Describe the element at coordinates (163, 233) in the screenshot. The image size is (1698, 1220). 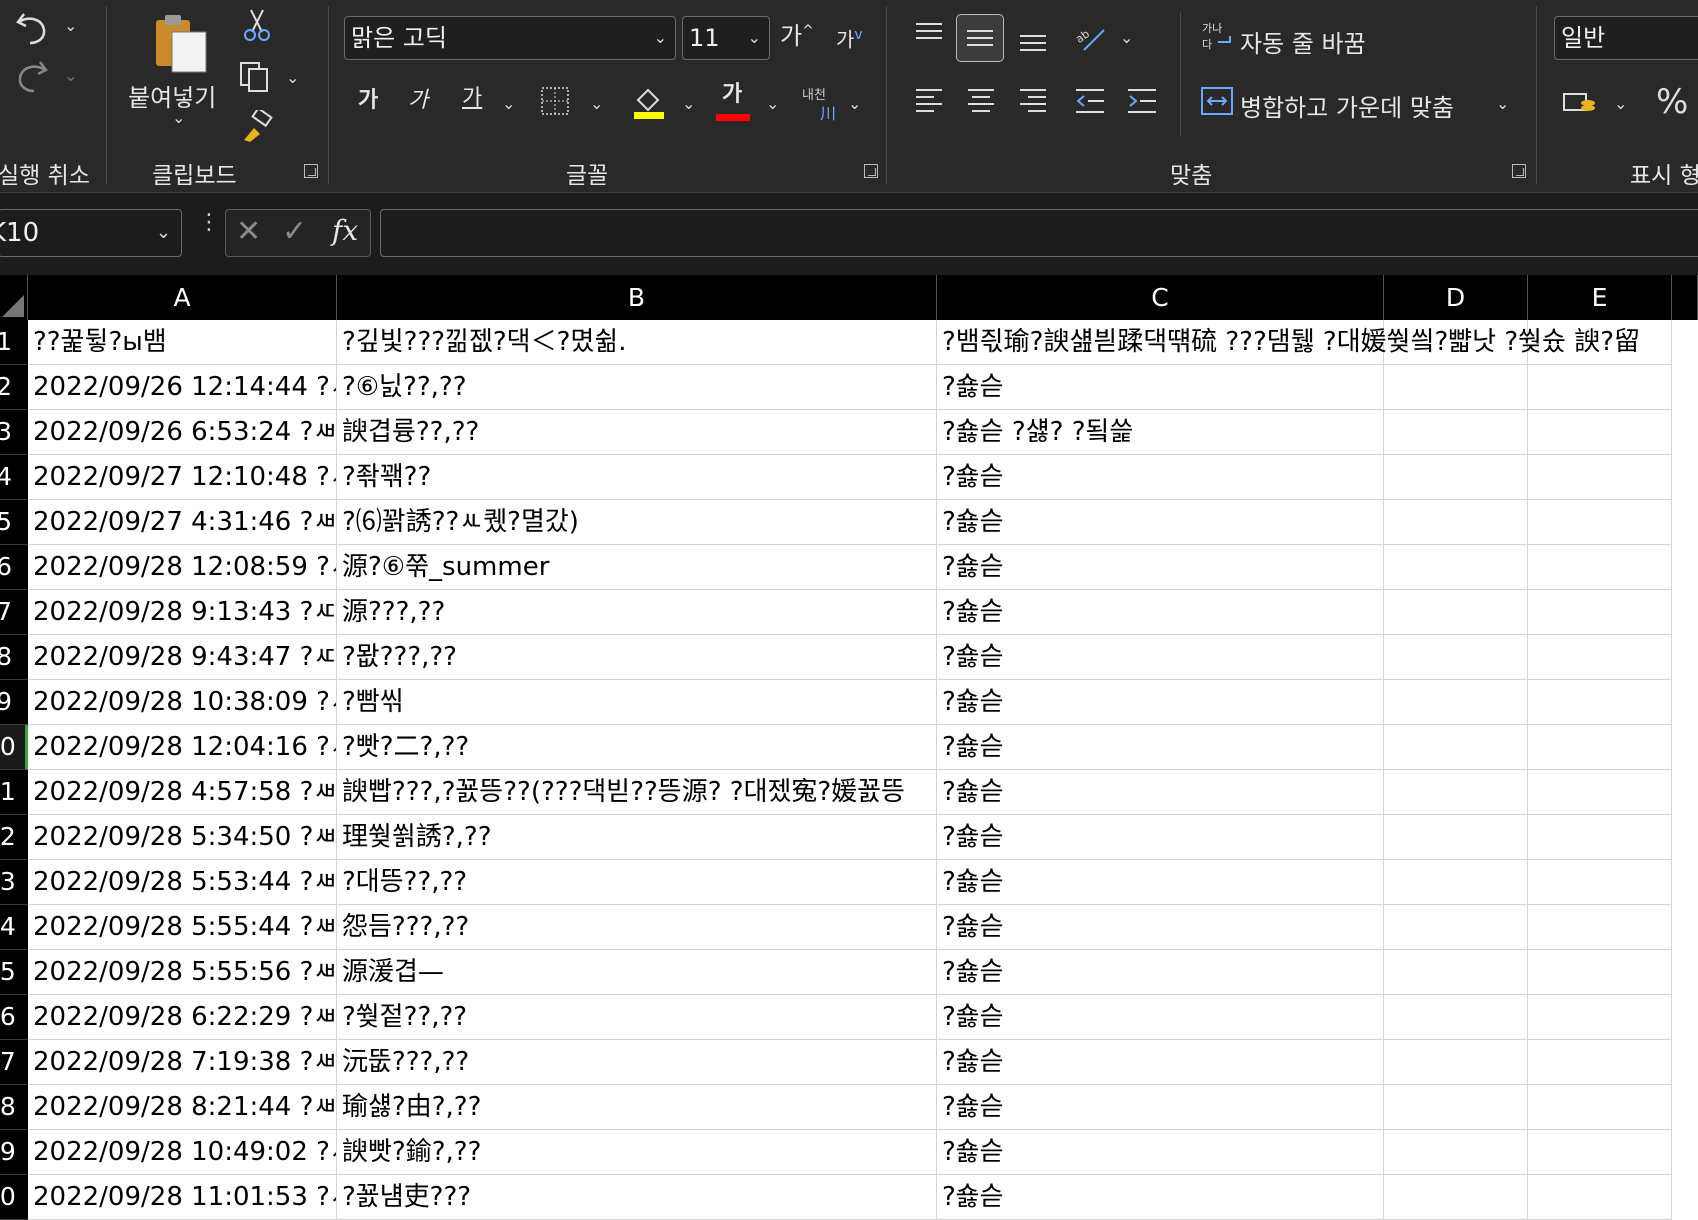
I see `chevron-down-icon: ⌄` at that location.